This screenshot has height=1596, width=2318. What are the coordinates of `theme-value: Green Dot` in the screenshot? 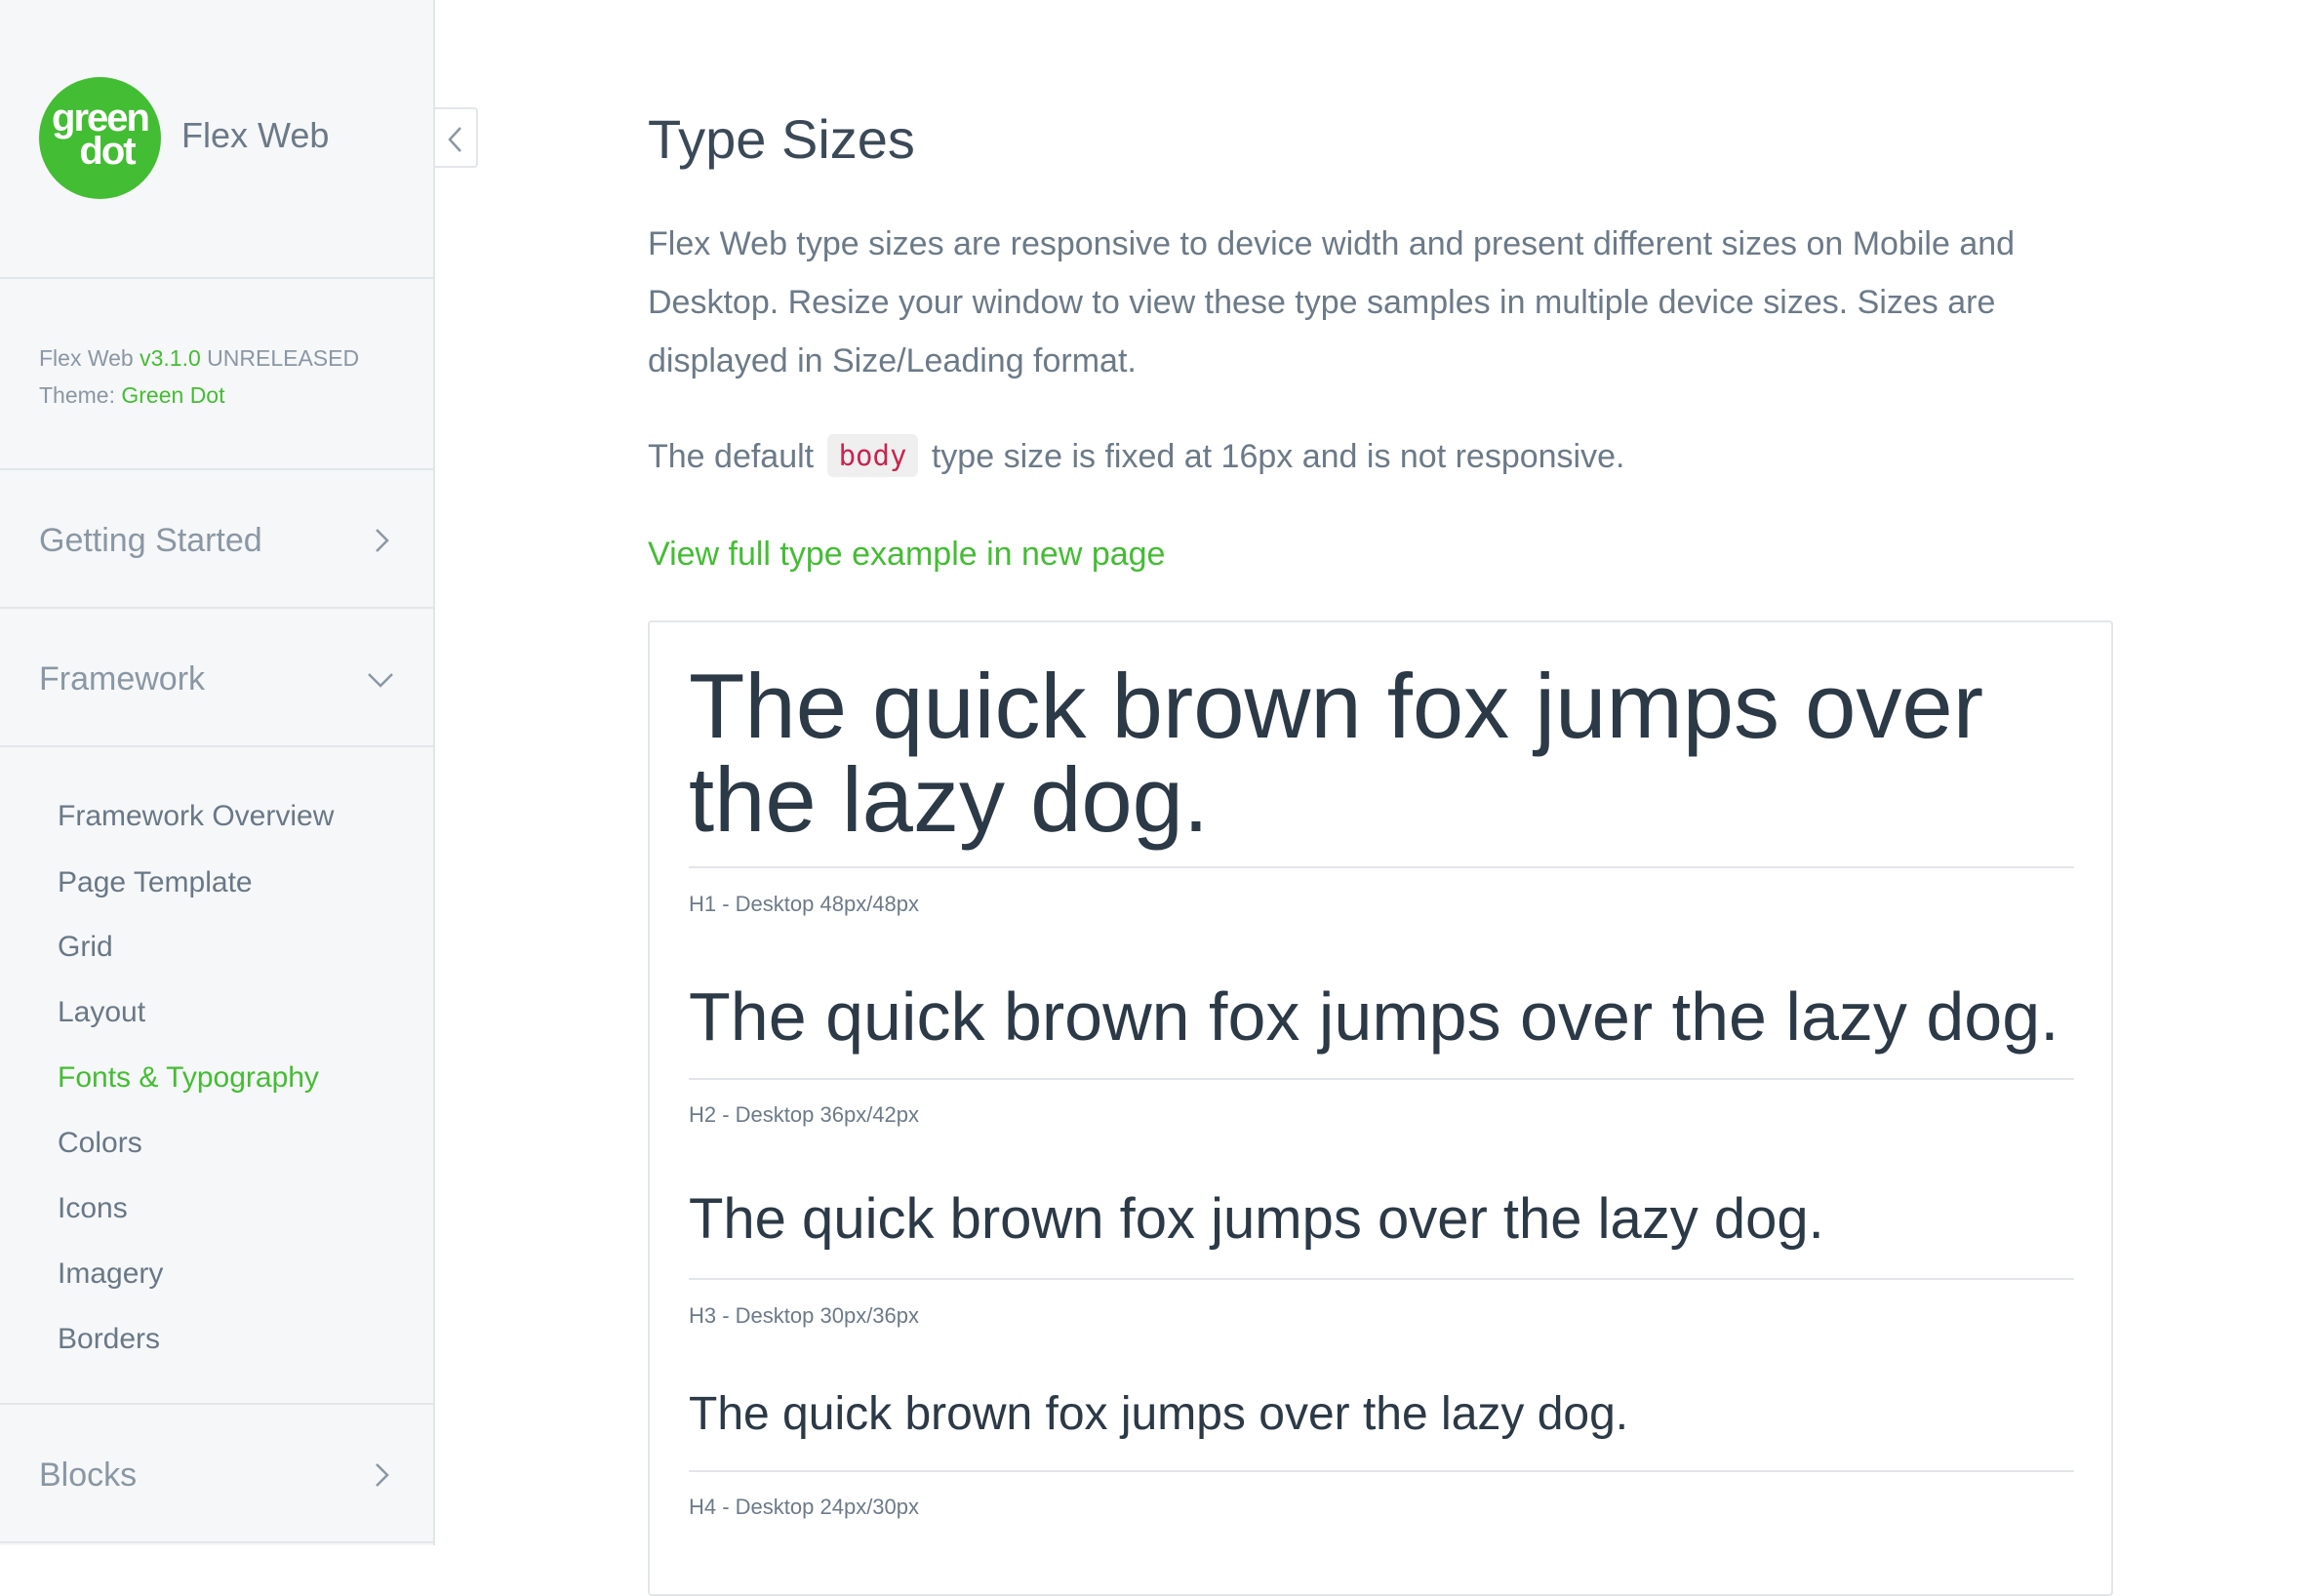 It's located at (172, 395).